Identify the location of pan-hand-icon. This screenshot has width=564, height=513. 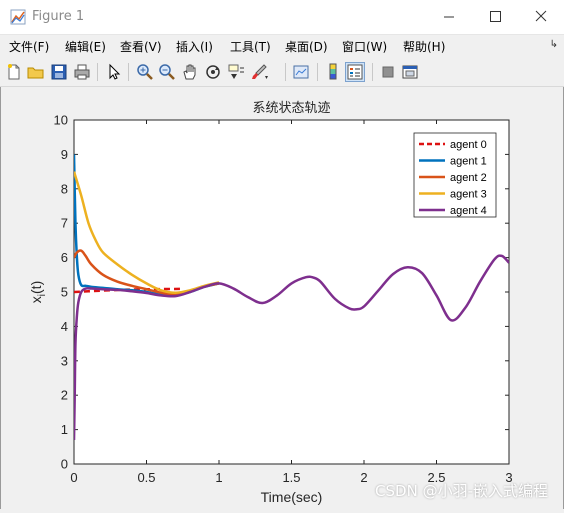
(190, 72).